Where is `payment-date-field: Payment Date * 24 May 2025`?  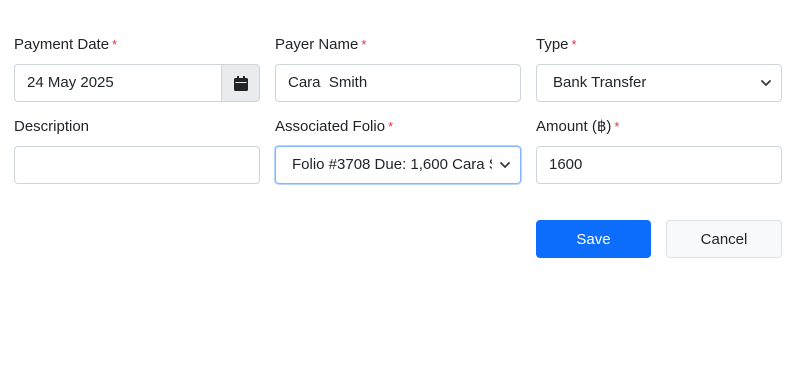 payment-date-field: Payment Date * 24 May 2025 is located at coordinates (137, 68).